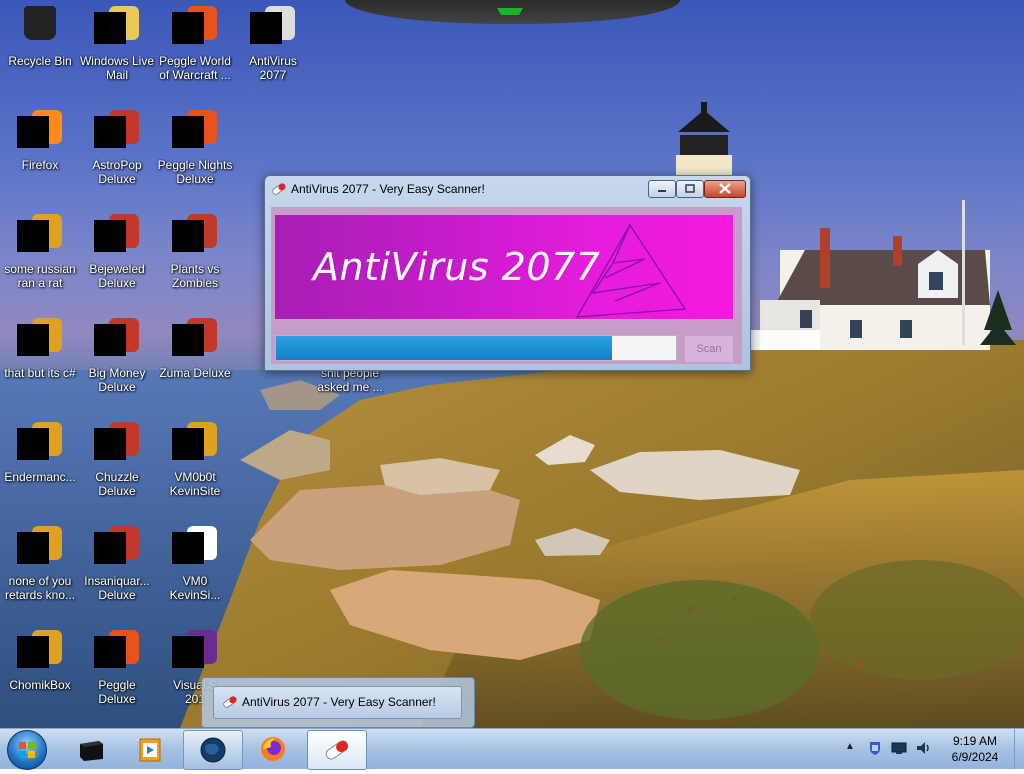  Describe the element at coordinates (510, 11) in the screenshot. I see `status-led-icon` at that location.